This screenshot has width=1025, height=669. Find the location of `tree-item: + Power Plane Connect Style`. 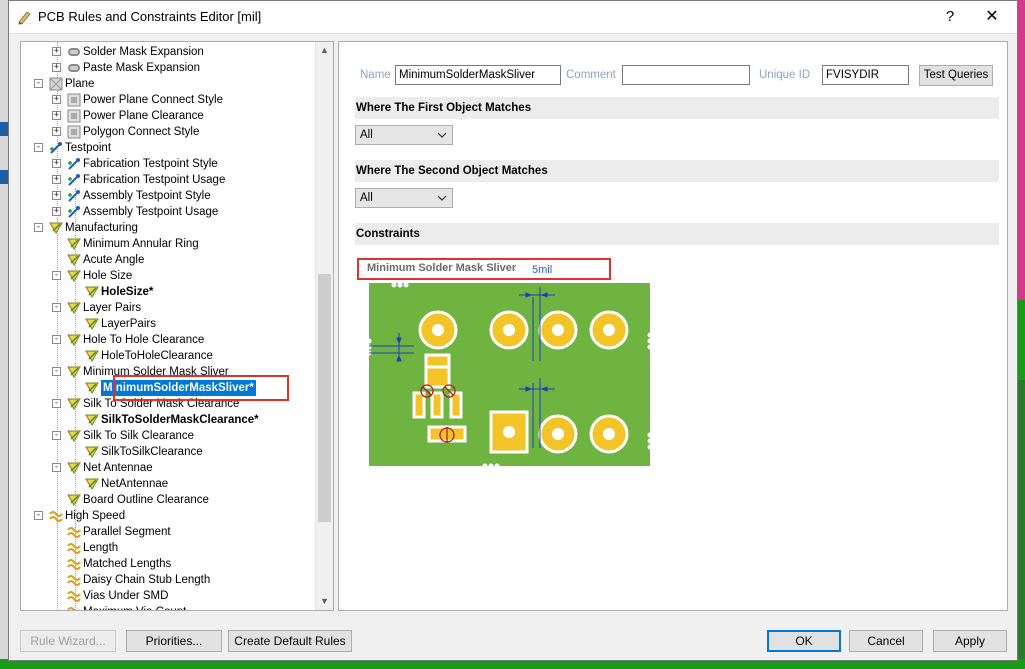

tree-item: + Power Plane Connect Style is located at coordinates (169, 100).